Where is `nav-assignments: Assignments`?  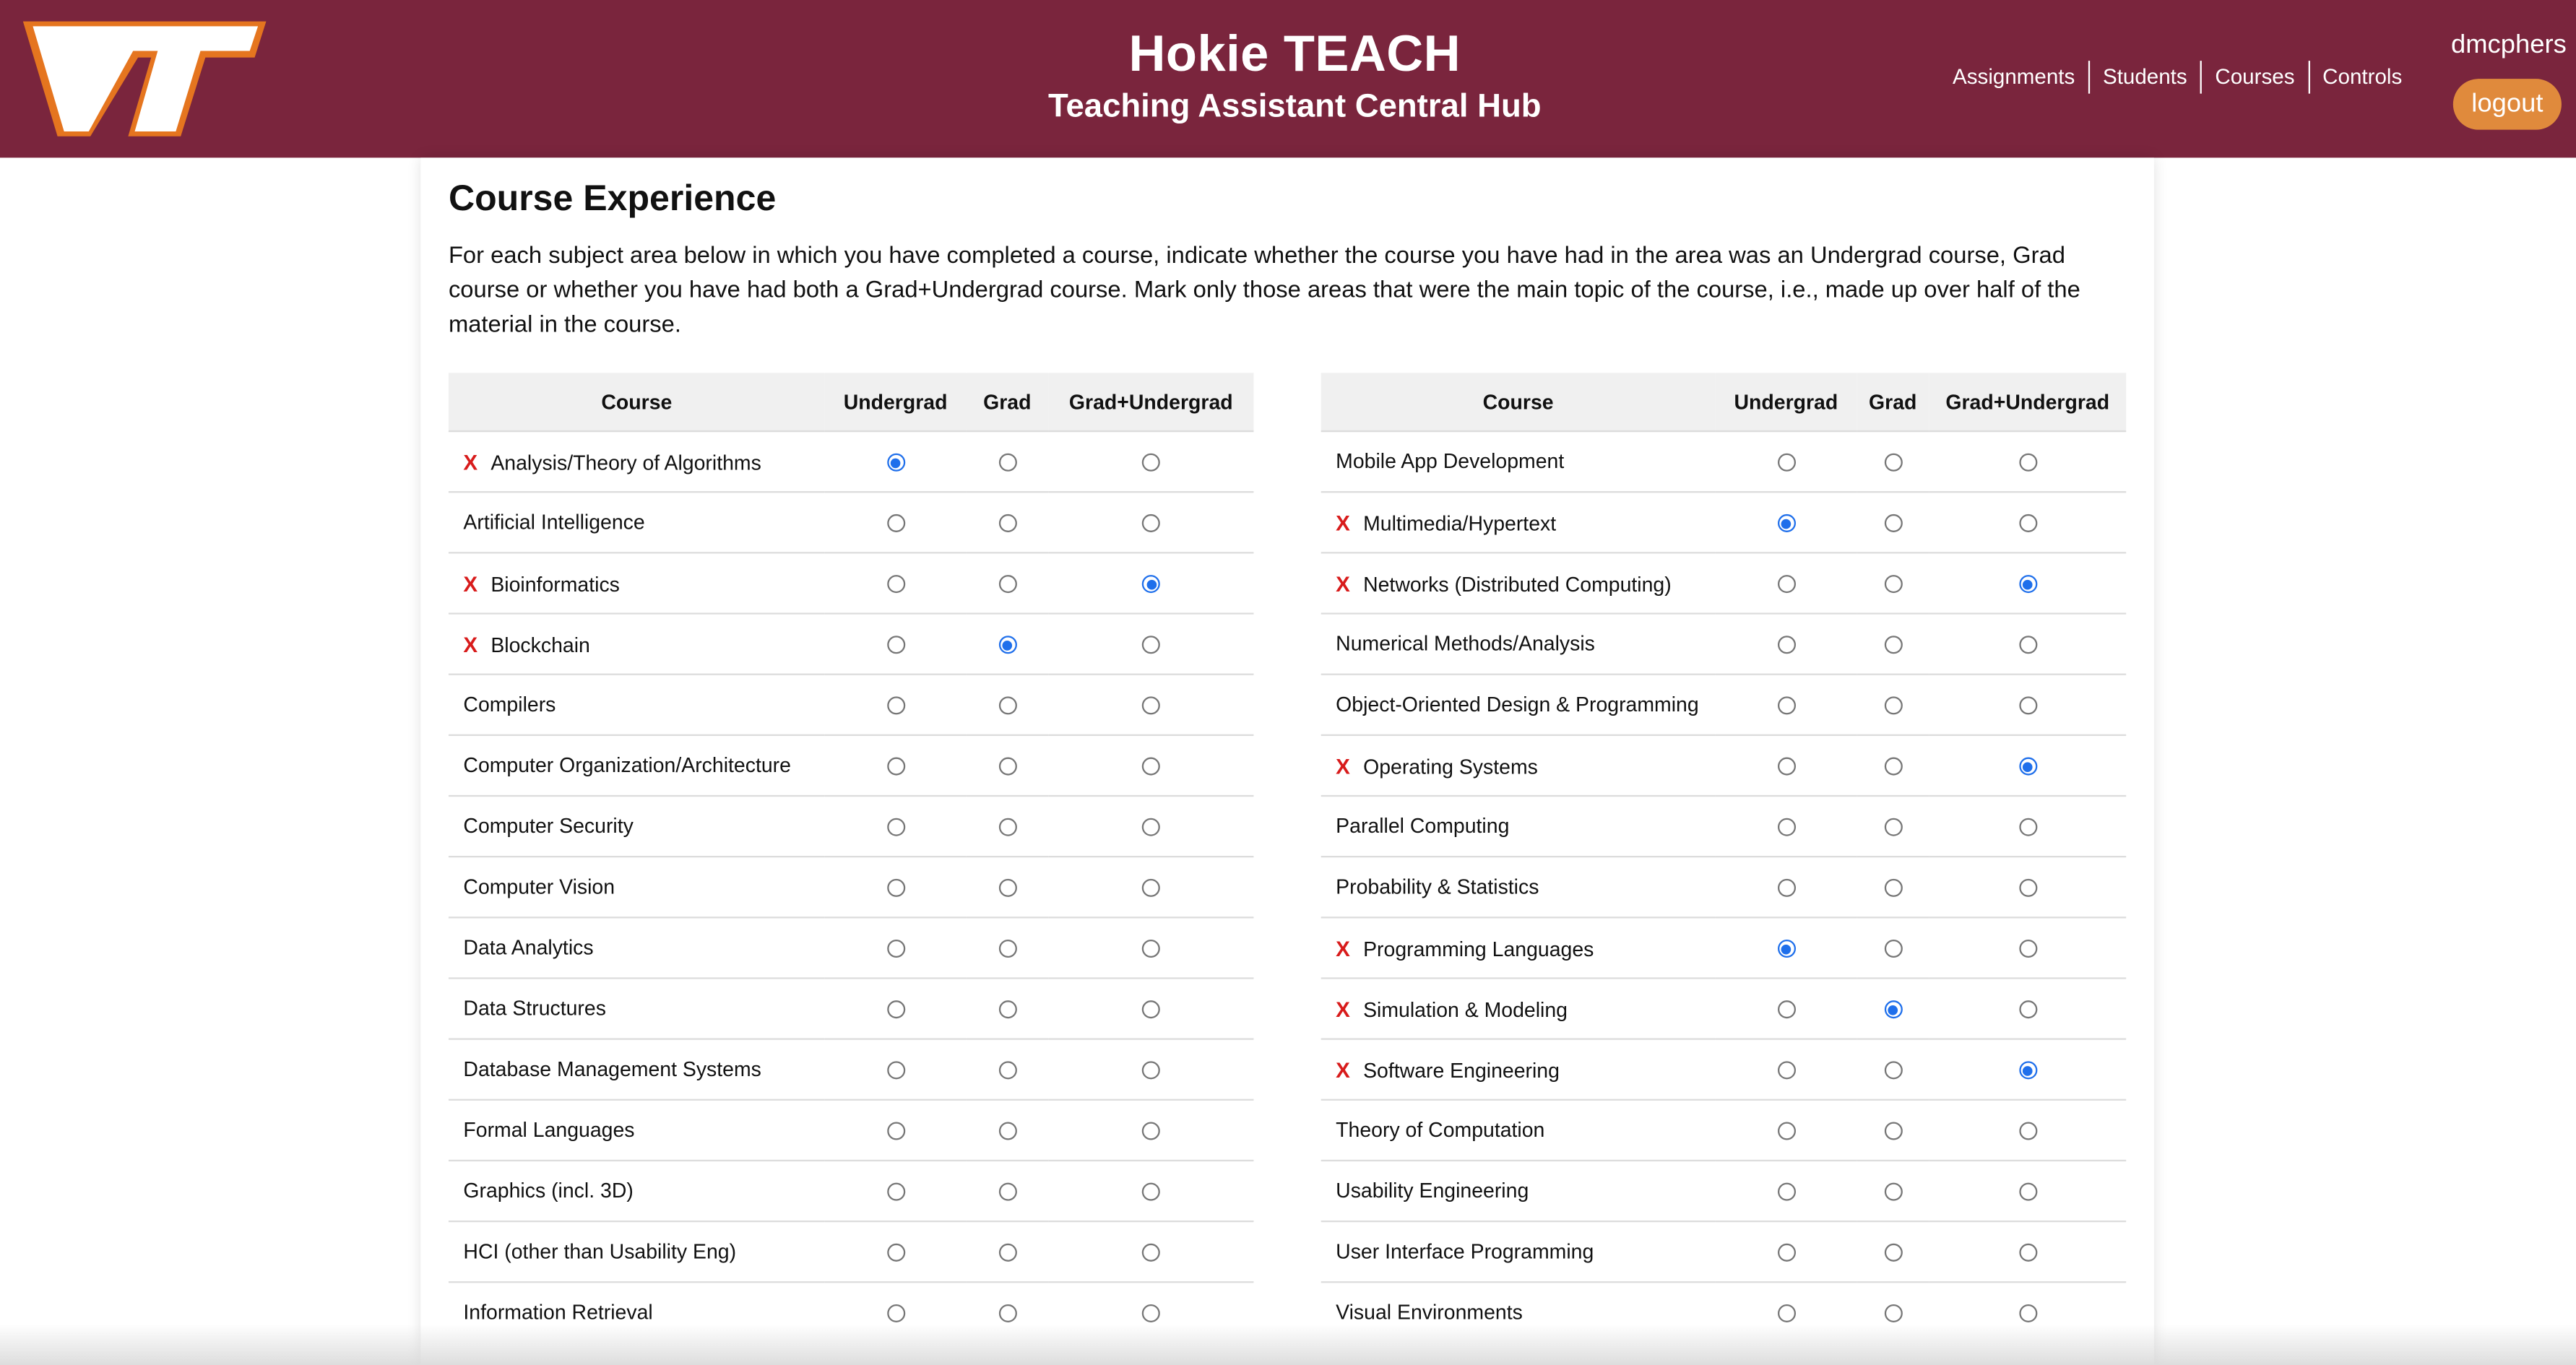
nav-assignments: Assignments is located at coordinates (2014, 77).